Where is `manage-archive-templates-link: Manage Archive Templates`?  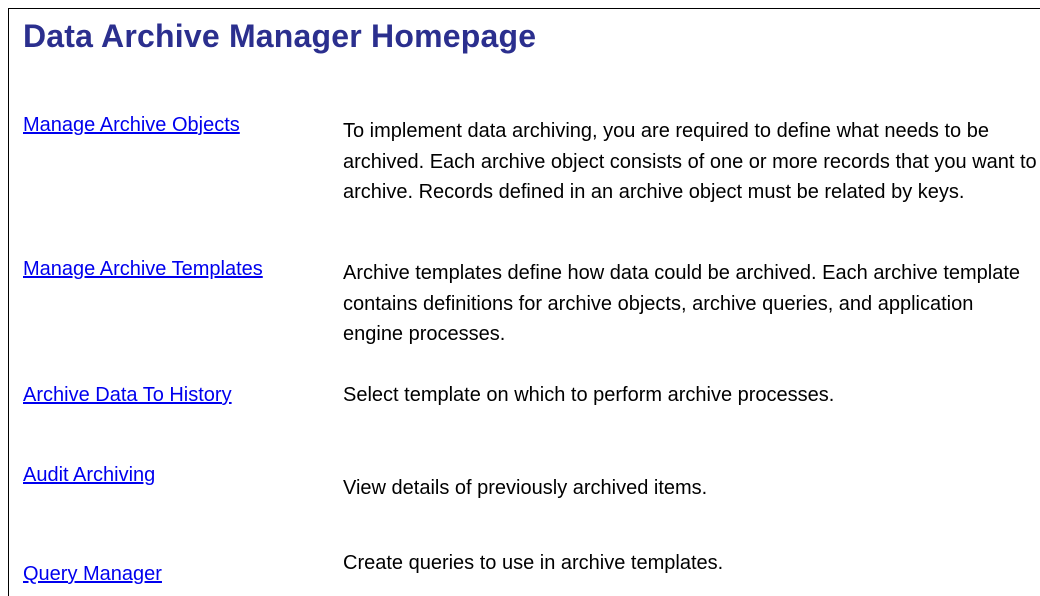 manage-archive-templates-link: Manage Archive Templates is located at coordinates (143, 269).